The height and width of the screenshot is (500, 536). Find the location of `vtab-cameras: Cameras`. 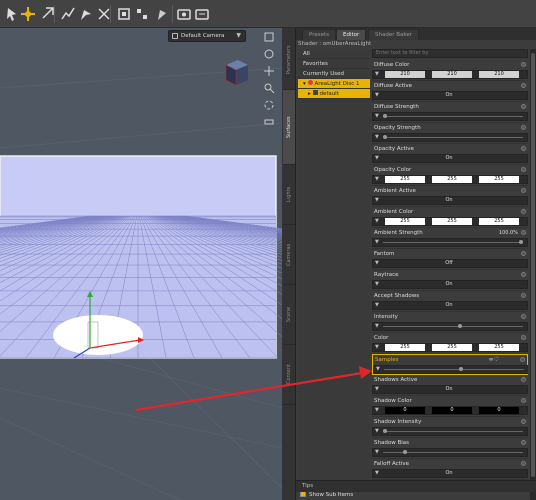

vtab-cameras: Cameras is located at coordinates (289, 255).